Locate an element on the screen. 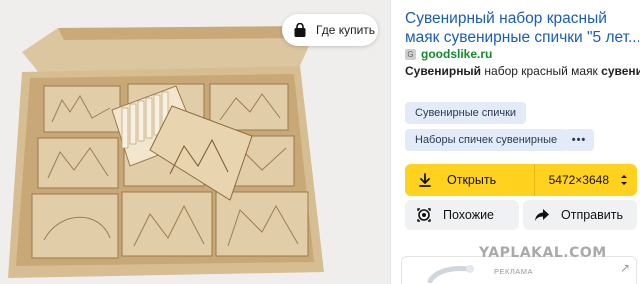 The height and width of the screenshot is (284, 640). source-site: G goodslike.ru is located at coordinates (448, 54).